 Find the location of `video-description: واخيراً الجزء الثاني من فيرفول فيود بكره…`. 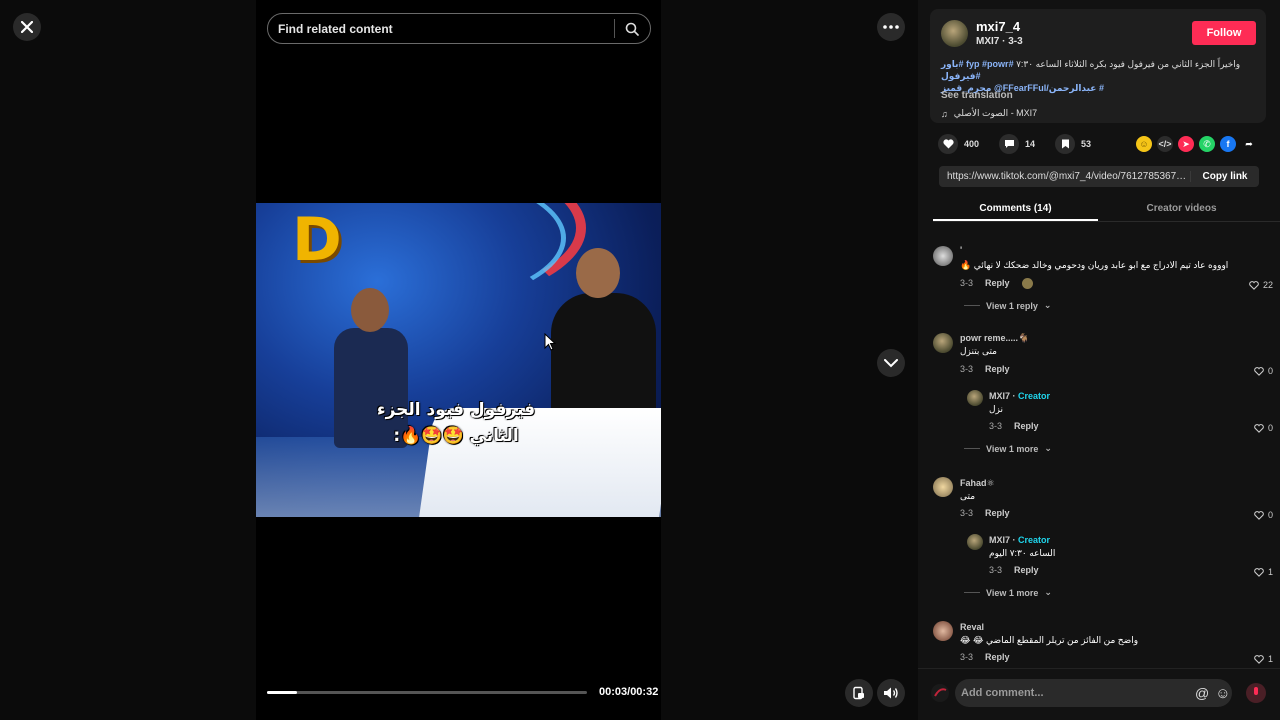

video-description: واخيراً الجزء الثاني من فيرفول فيود بكره… is located at coordinates (1096, 76).